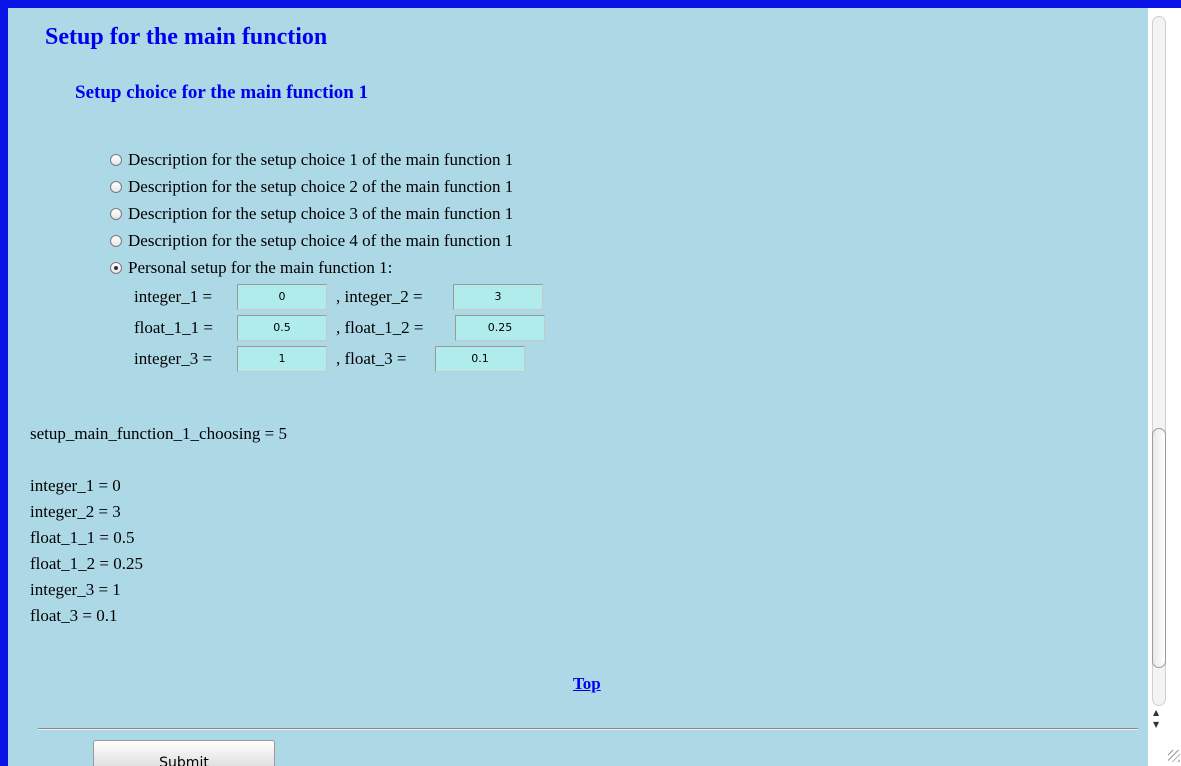 This screenshot has width=1181, height=766. I want to click on resize-grip-icon, so click(1174, 756).